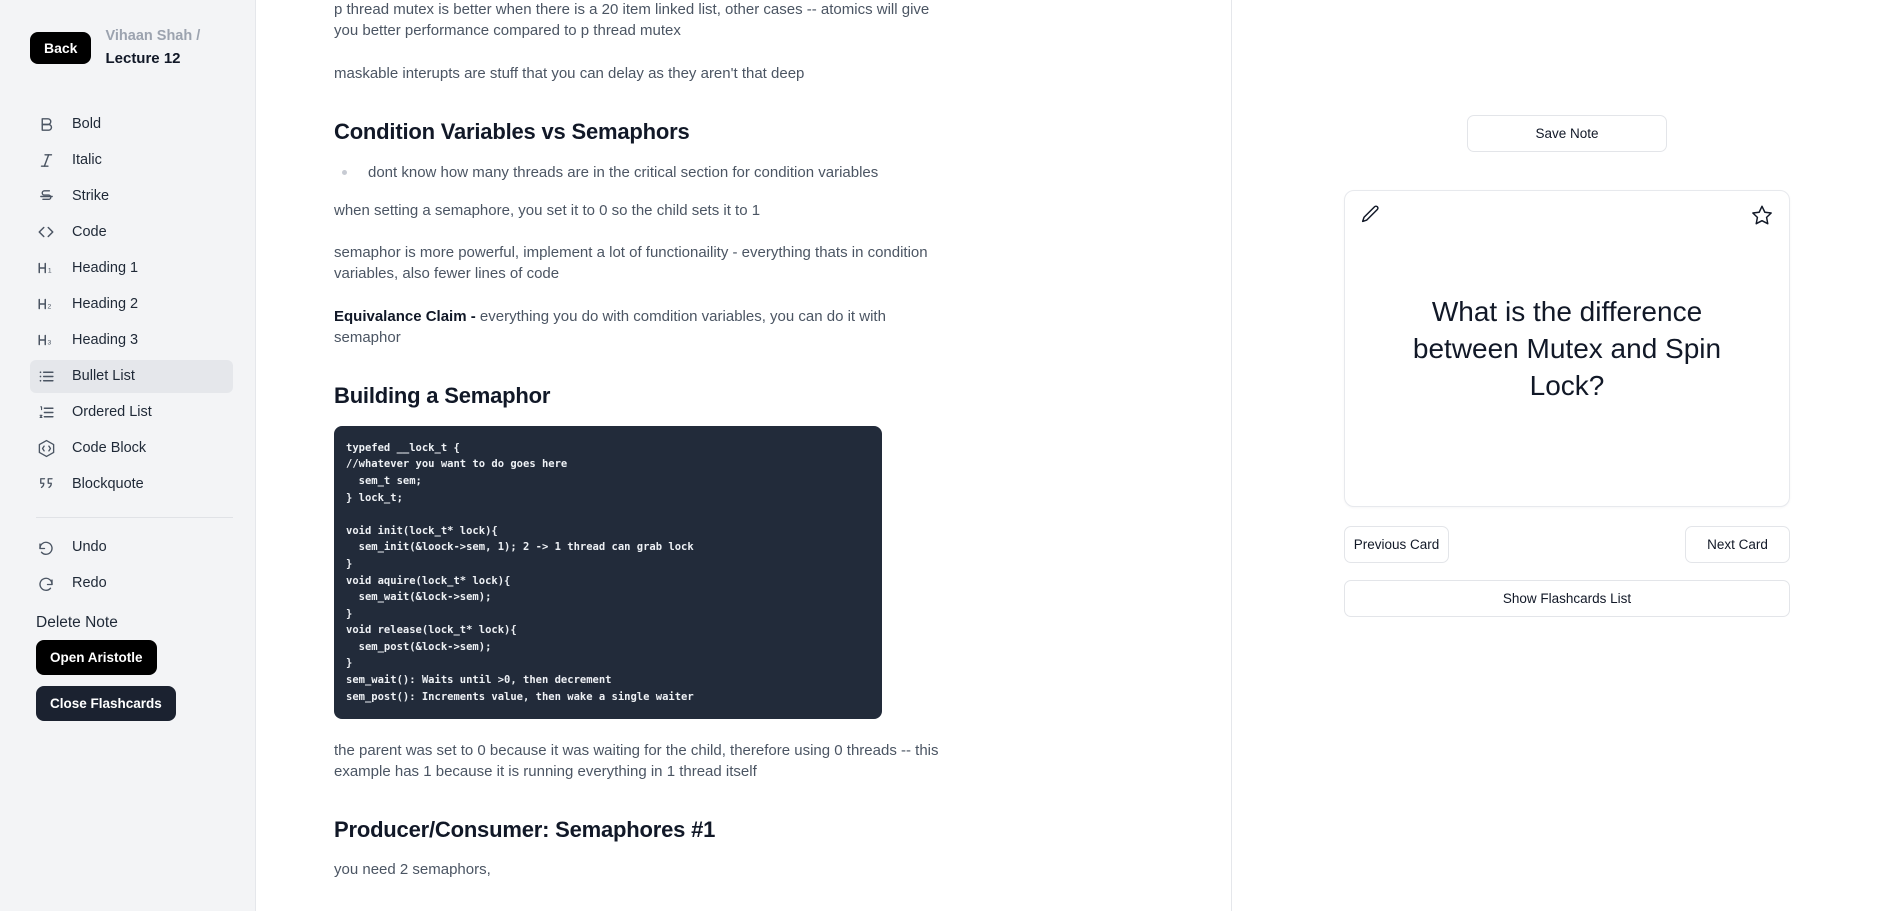  I want to click on tool-redo: Redo, so click(131, 583).